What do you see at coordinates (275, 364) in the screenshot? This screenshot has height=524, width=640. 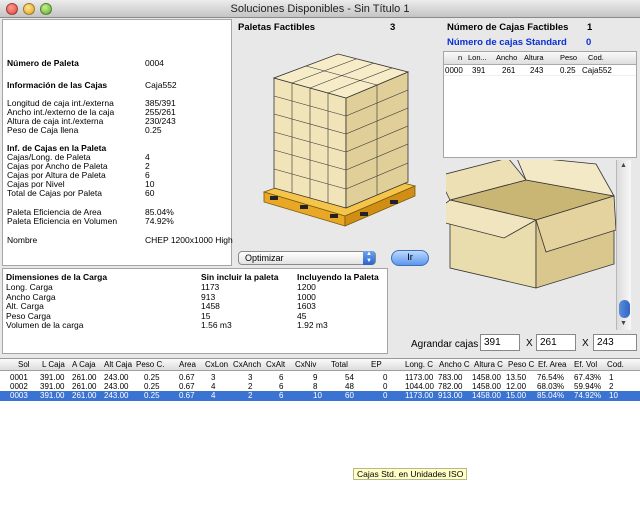 I see `results-column-header: CxAlt` at bounding box center [275, 364].